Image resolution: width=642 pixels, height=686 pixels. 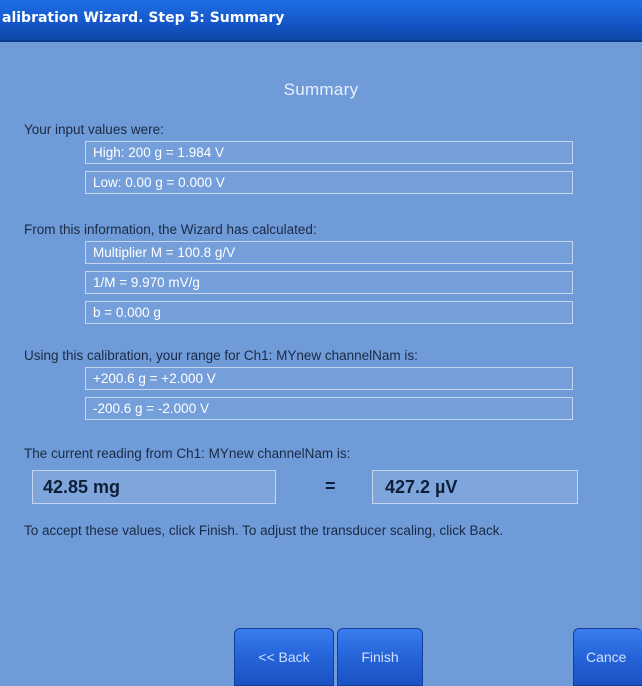 What do you see at coordinates (321, 21) in the screenshot?
I see `title-bar: alibration Wizard. Step 5: Summary` at bounding box center [321, 21].